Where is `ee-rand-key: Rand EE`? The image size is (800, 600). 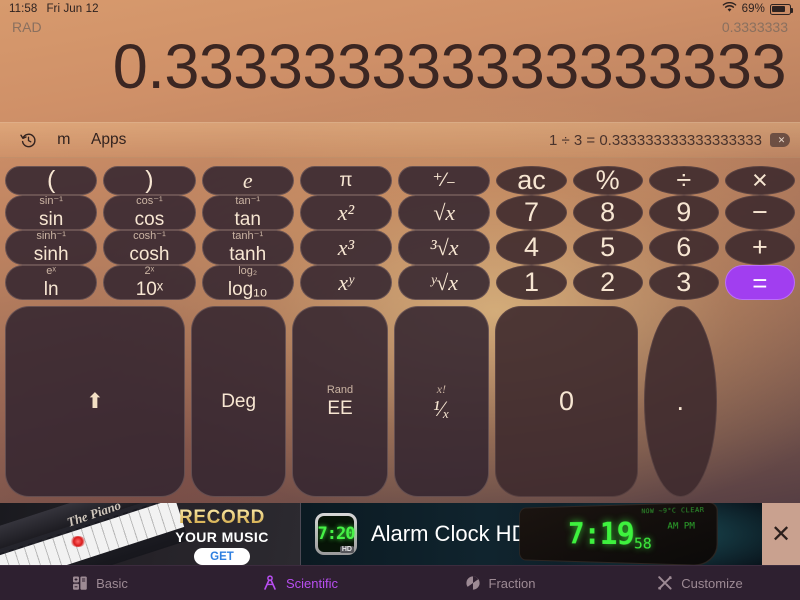
ee-rand-key: Rand EE is located at coordinates (340, 401).